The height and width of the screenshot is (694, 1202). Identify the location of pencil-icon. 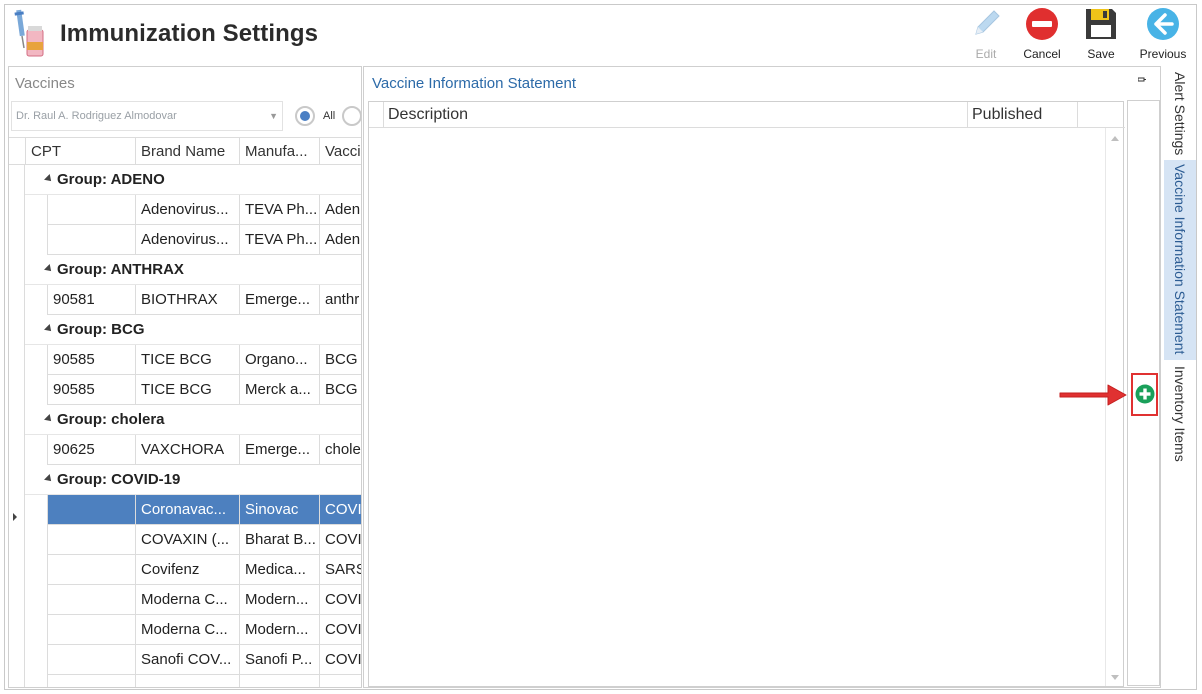
(987, 22).